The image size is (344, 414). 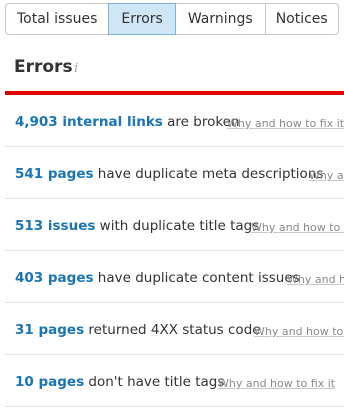 I want to click on issue-text: 403 pages have duplicate content issues, so click(x=157, y=278).